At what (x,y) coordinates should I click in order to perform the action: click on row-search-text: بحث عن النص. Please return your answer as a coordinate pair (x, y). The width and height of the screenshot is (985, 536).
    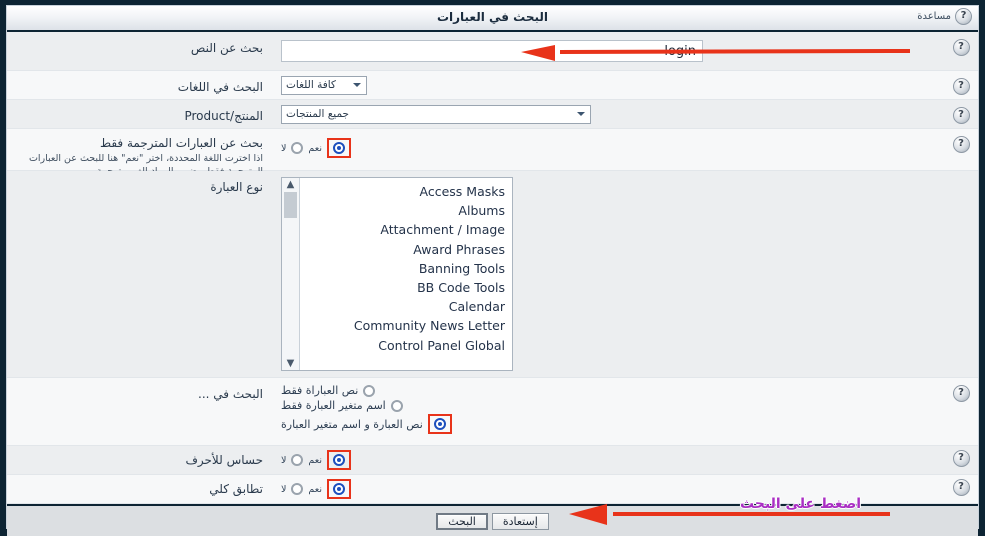
    Looking at the image, I should click on (492, 51).